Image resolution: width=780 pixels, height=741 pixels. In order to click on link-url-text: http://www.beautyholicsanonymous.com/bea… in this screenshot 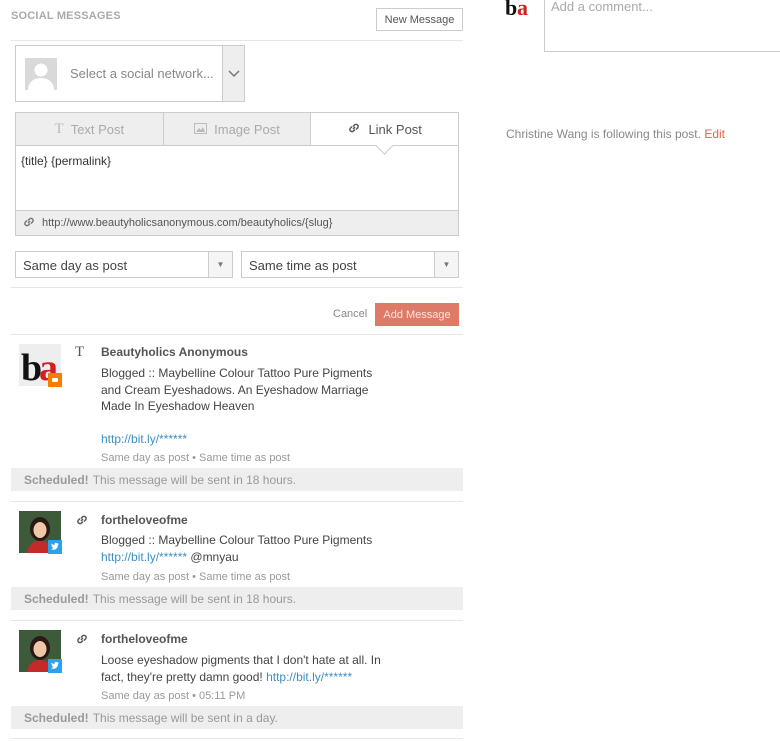, I will do `click(187, 223)`.